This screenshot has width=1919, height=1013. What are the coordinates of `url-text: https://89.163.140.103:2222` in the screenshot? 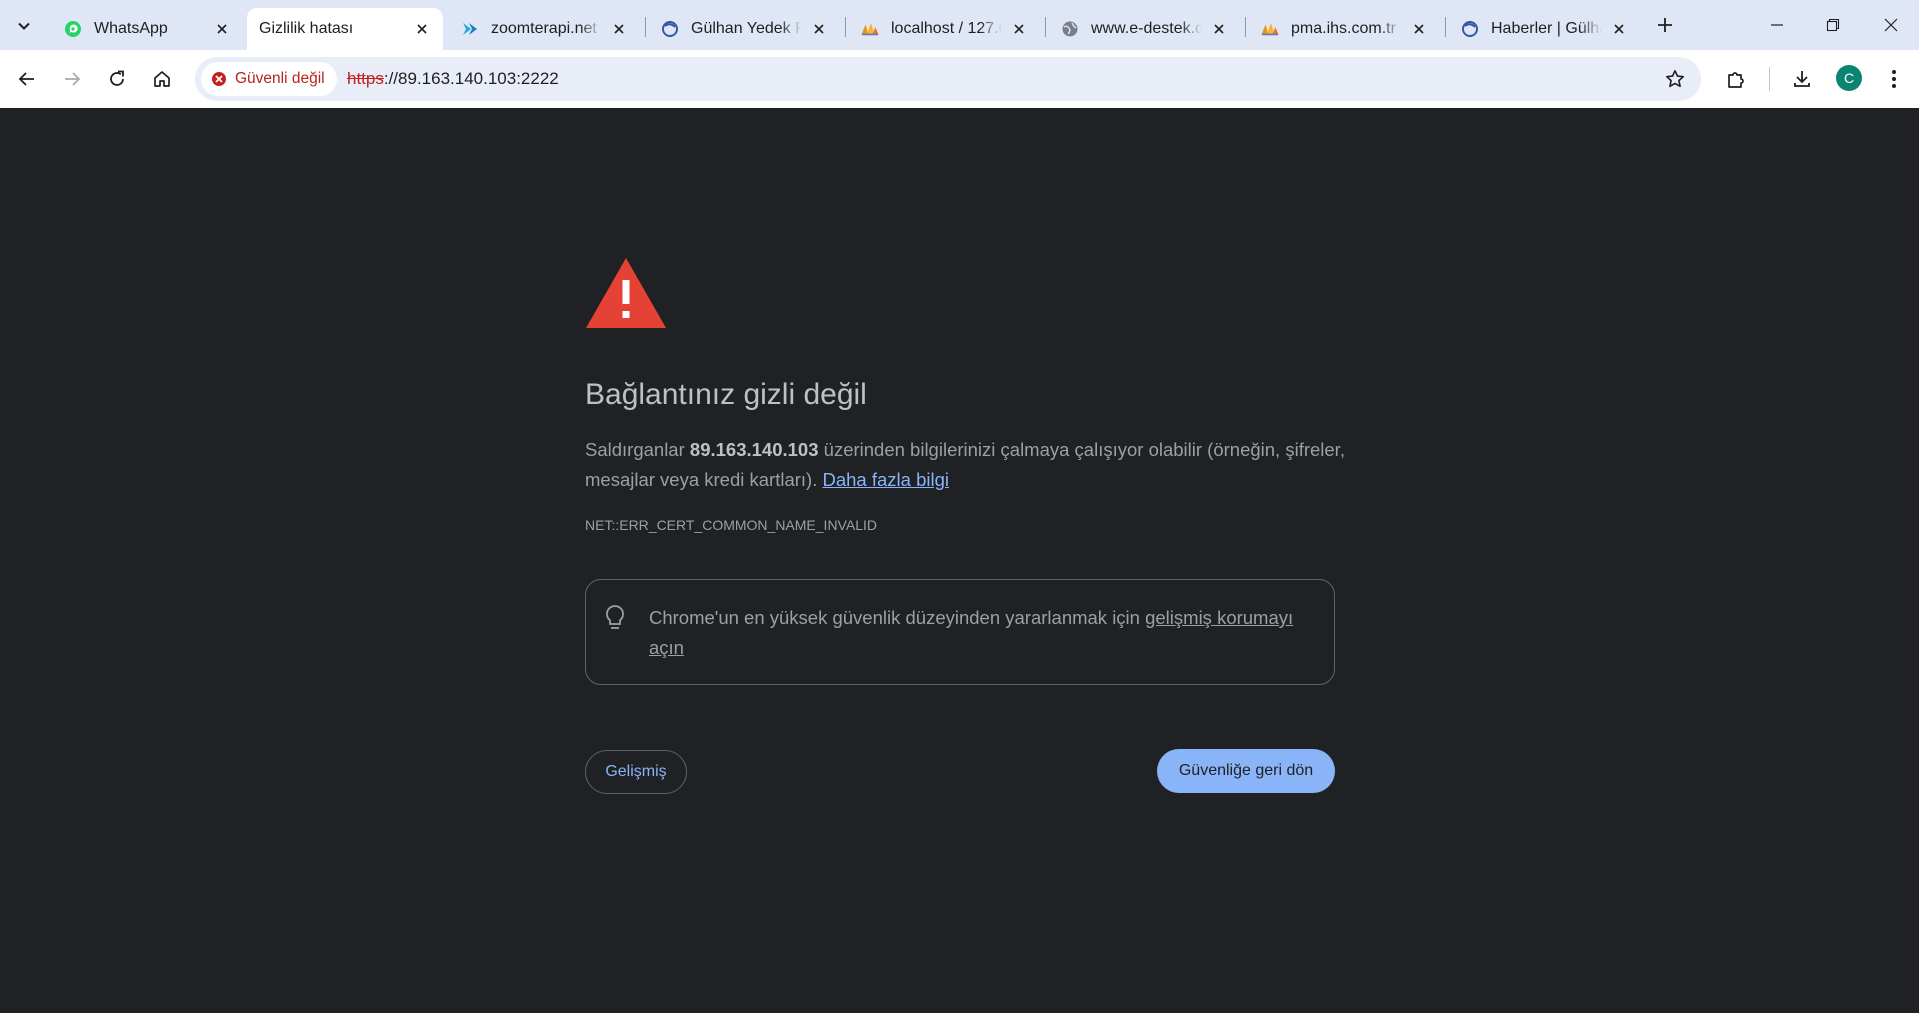 It's located at (453, 79).